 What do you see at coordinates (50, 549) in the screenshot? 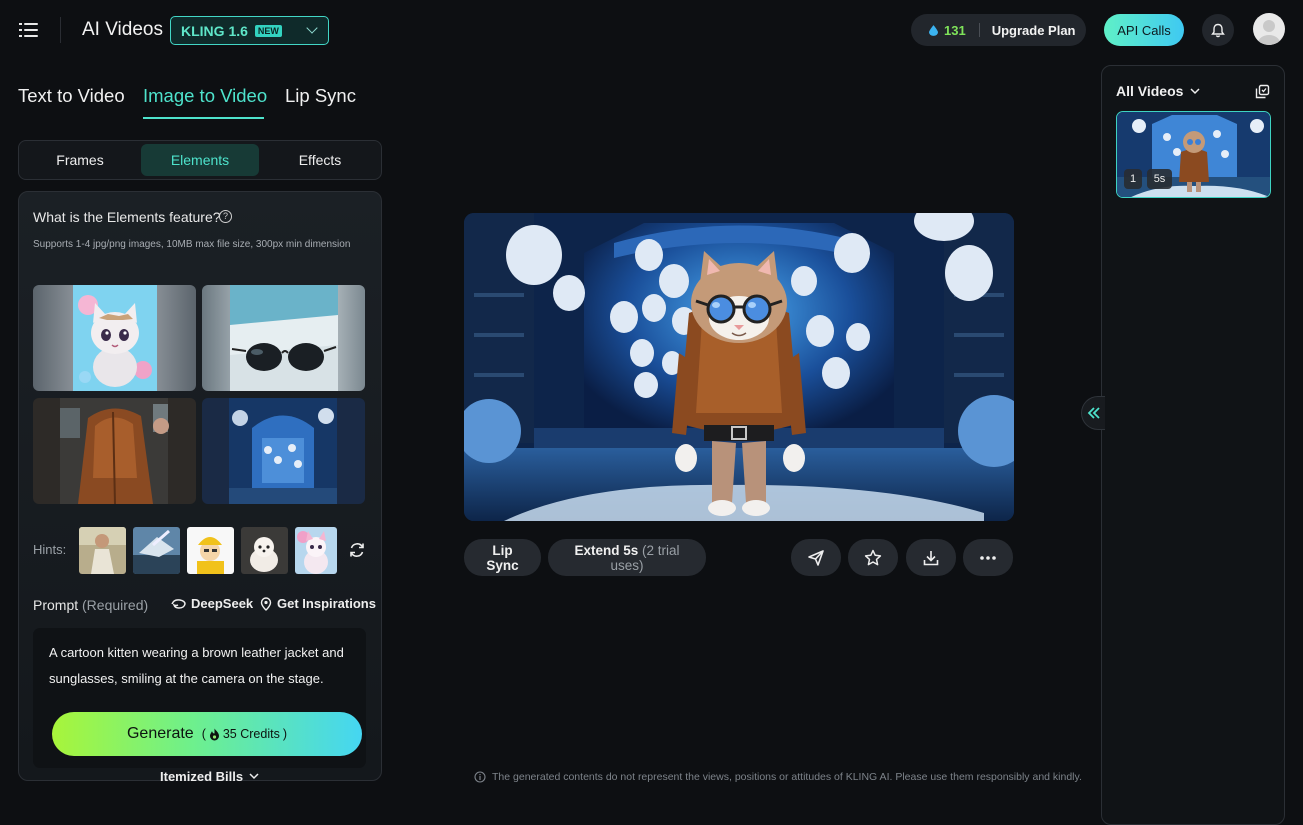
I see `hints-label: Hints:` at bounding box center [50, 549].